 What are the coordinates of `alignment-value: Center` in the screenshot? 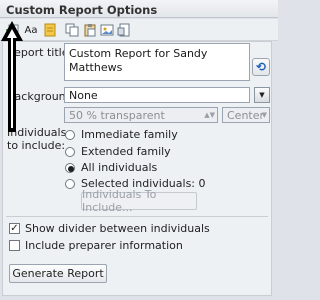 It's located at (246, 115).